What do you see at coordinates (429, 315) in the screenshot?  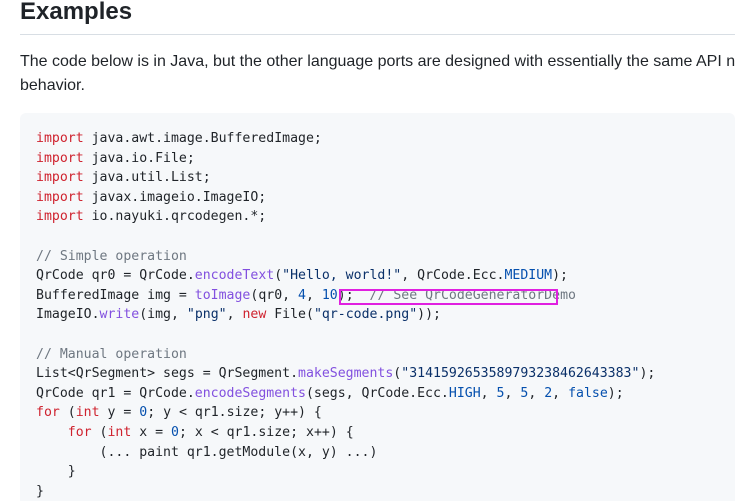 I see `code-text: ));` at bounding box center [429, 315].